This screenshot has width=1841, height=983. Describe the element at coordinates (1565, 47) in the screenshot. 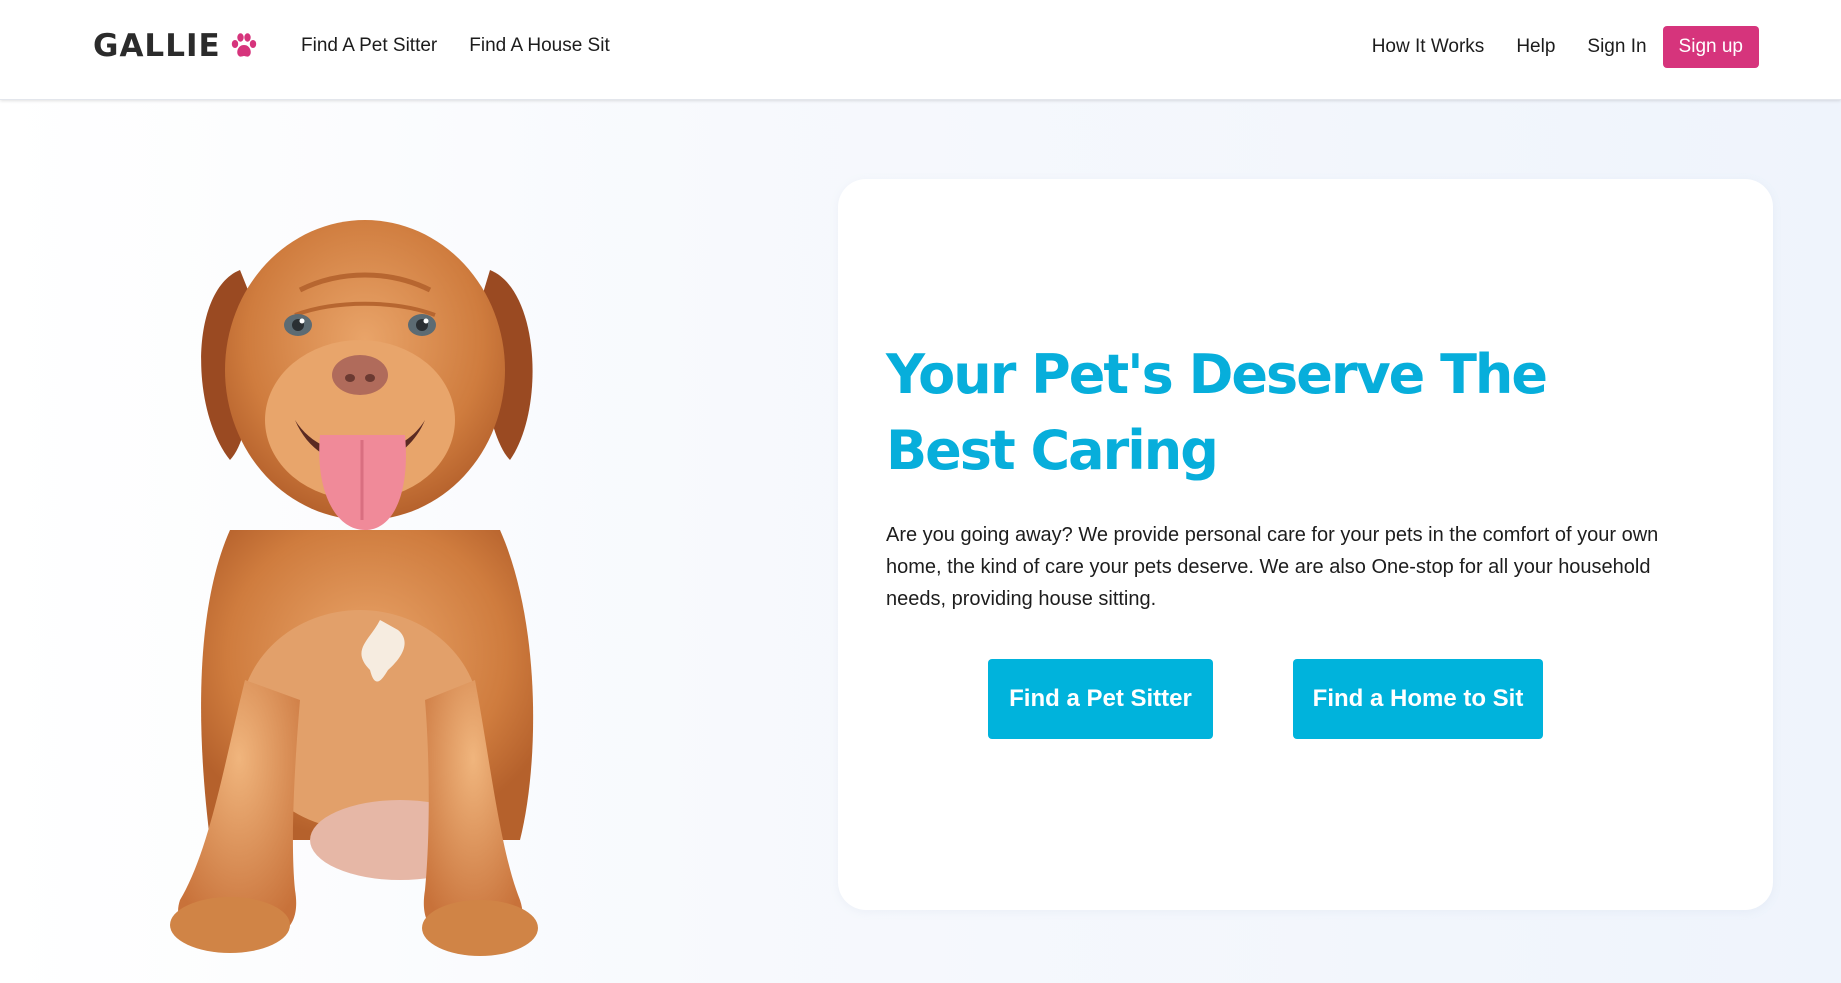

I see `secondary-nav: How It Works Help Sign In Sign up` at that location.